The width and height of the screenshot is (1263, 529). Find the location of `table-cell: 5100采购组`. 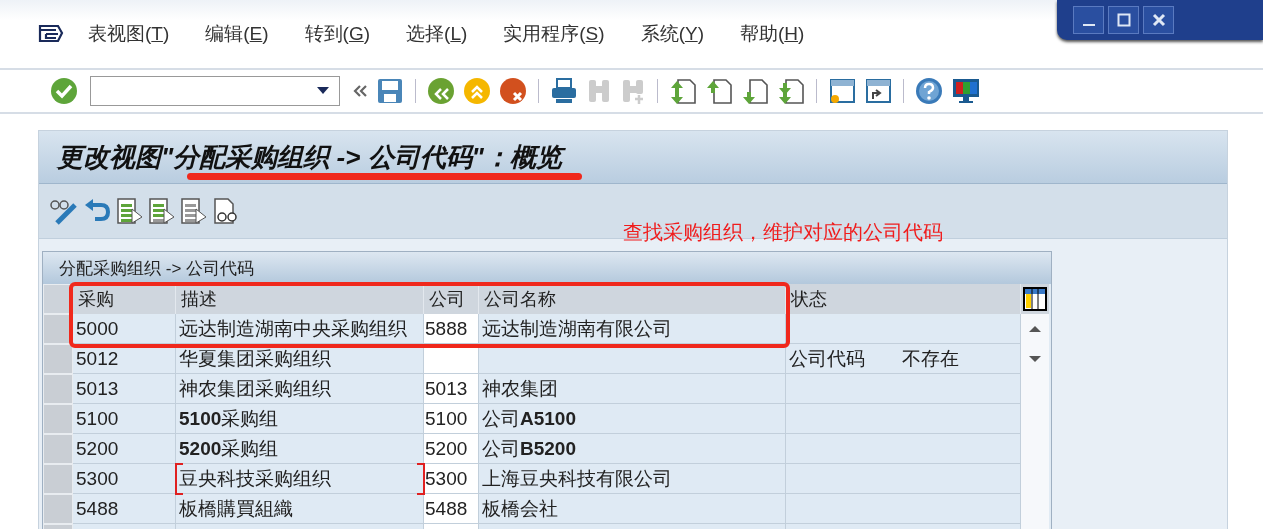

table-cell: 5100采购组 is located at coordinates (300, 419).